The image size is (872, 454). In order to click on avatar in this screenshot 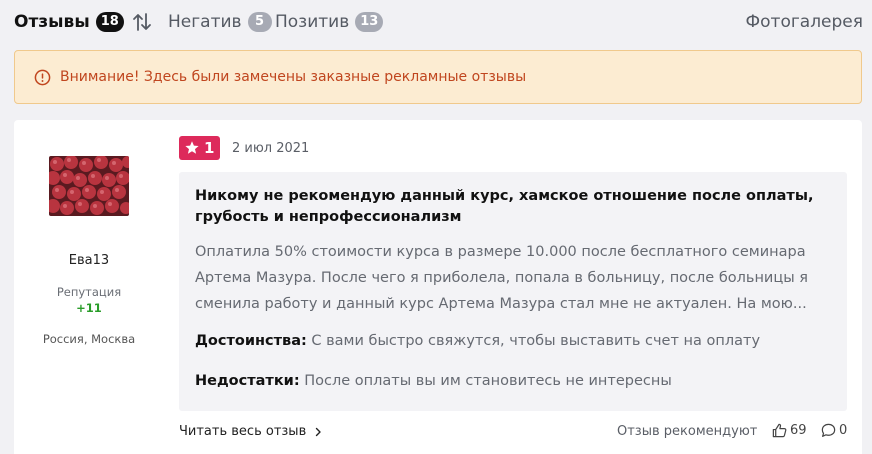, I will do `click(89, 186)`.